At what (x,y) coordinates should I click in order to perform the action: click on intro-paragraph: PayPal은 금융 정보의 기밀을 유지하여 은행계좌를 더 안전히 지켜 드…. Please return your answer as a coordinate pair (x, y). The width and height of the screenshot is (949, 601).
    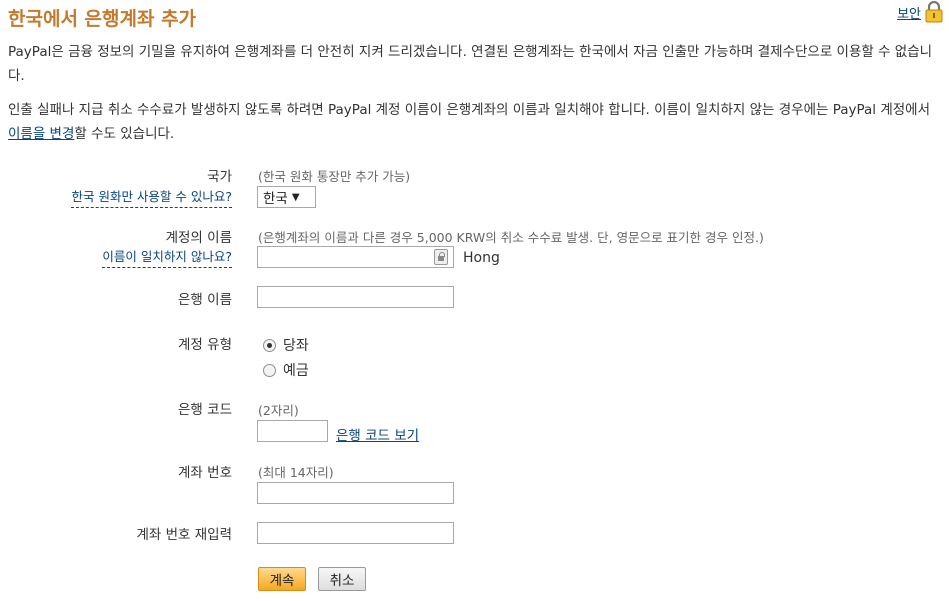
    Looking at the image, I should click on (470, 64).